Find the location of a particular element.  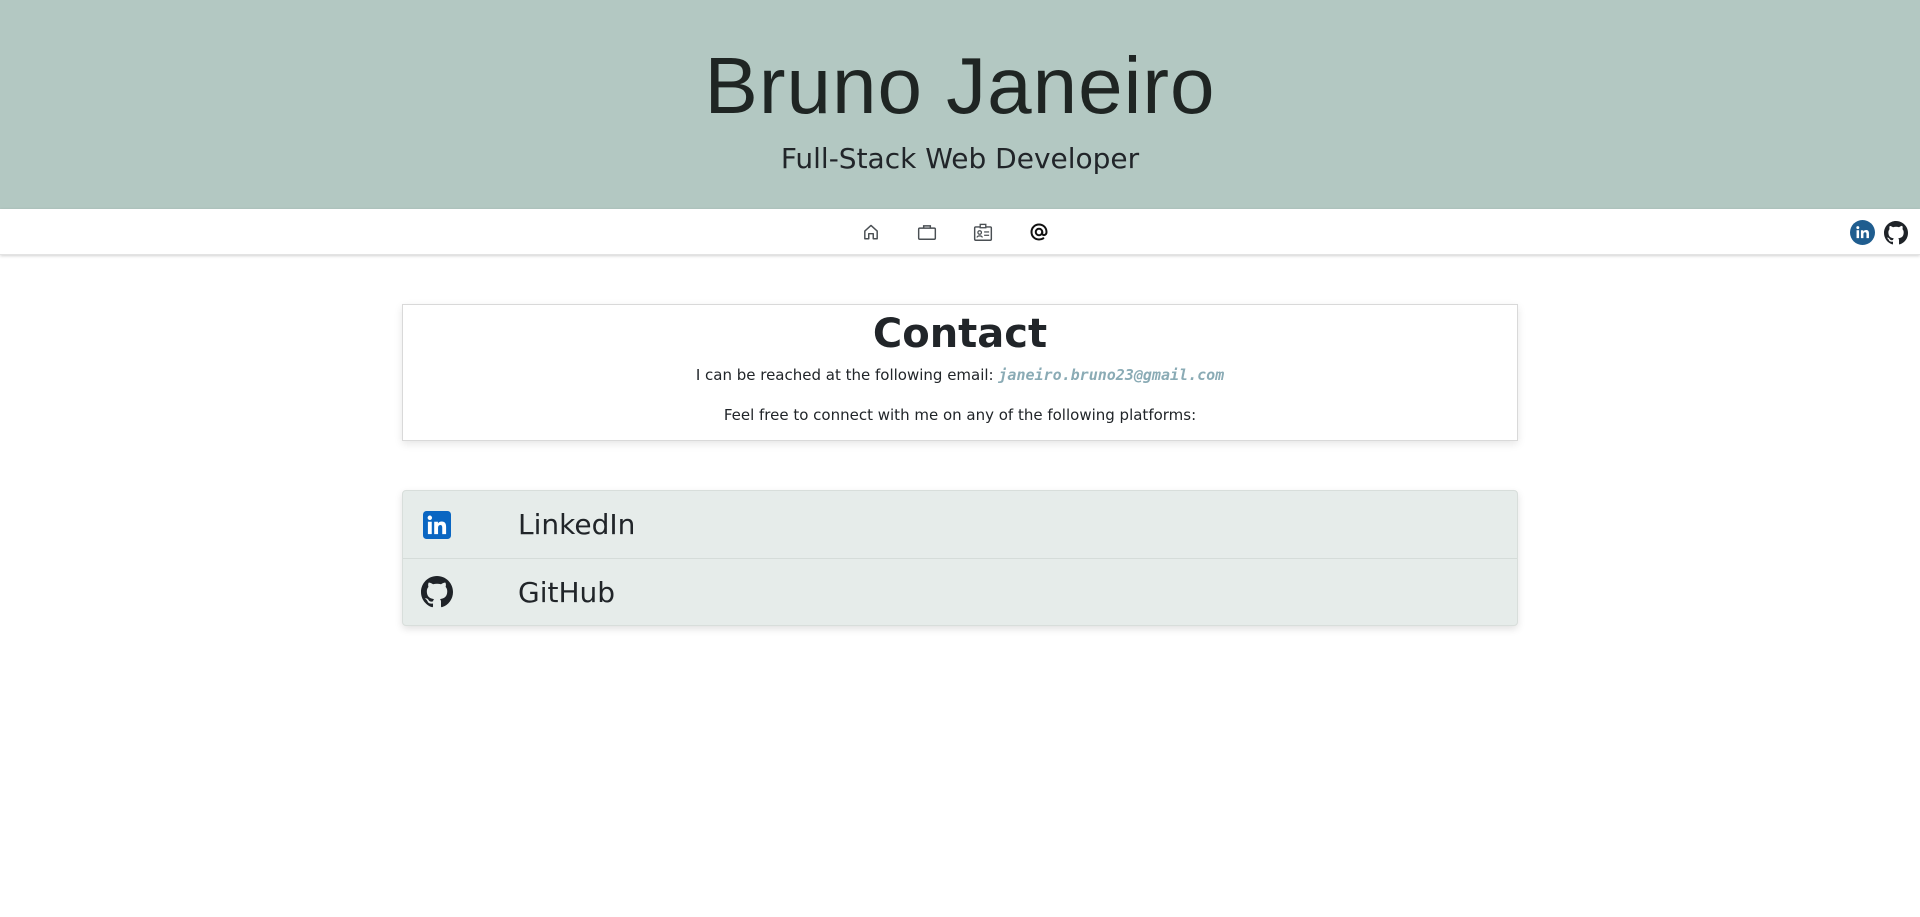

platform-github-icon-wrap is located at coordinates (437, 592).